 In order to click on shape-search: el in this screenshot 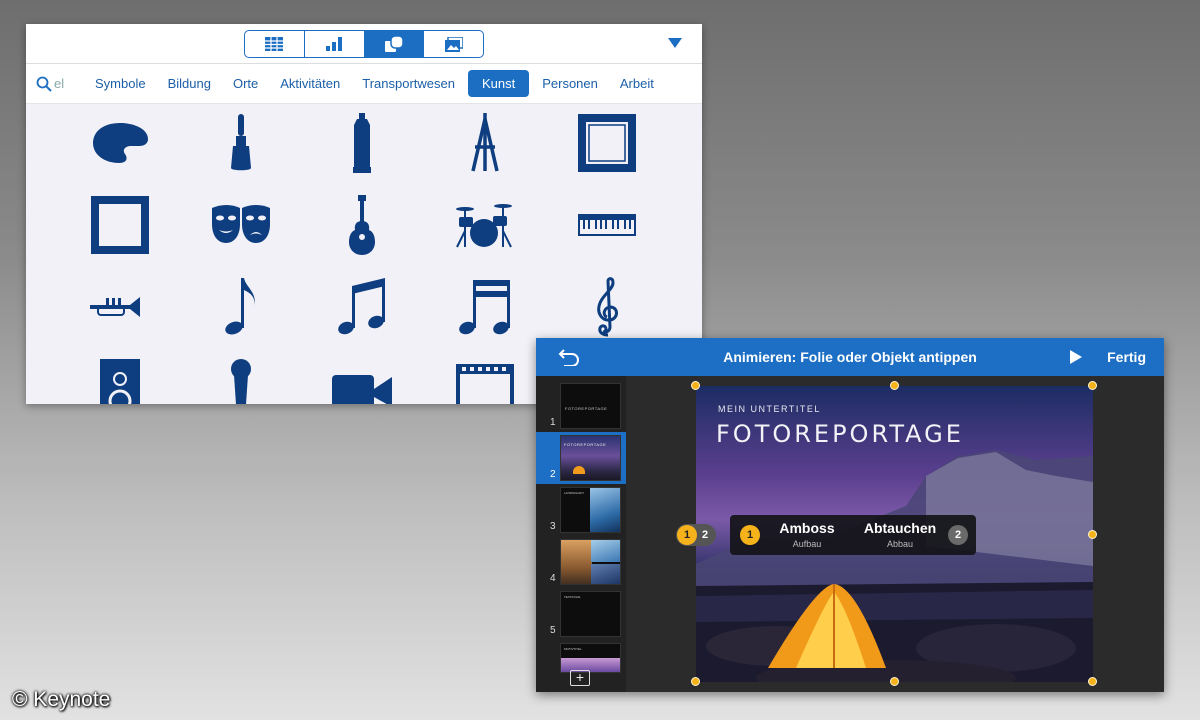, I will do `click(60, 84)`.